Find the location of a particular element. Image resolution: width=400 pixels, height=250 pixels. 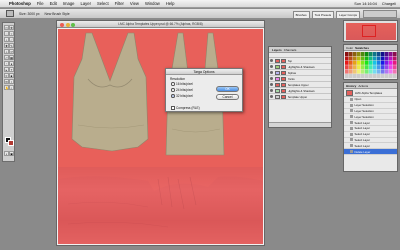

history-snapshot: LMC Alpha Templates is located at coordinates (370, 93).